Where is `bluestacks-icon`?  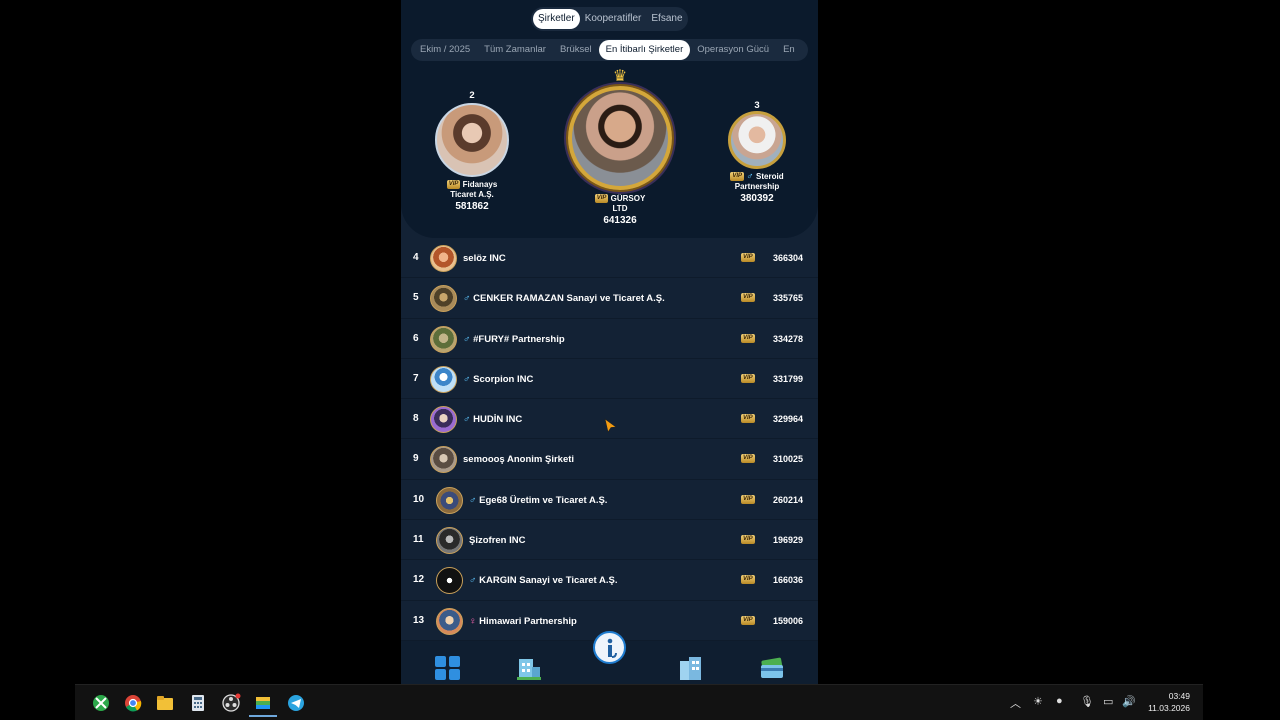
bluestacks-icon is located at coordinates (263, 705).